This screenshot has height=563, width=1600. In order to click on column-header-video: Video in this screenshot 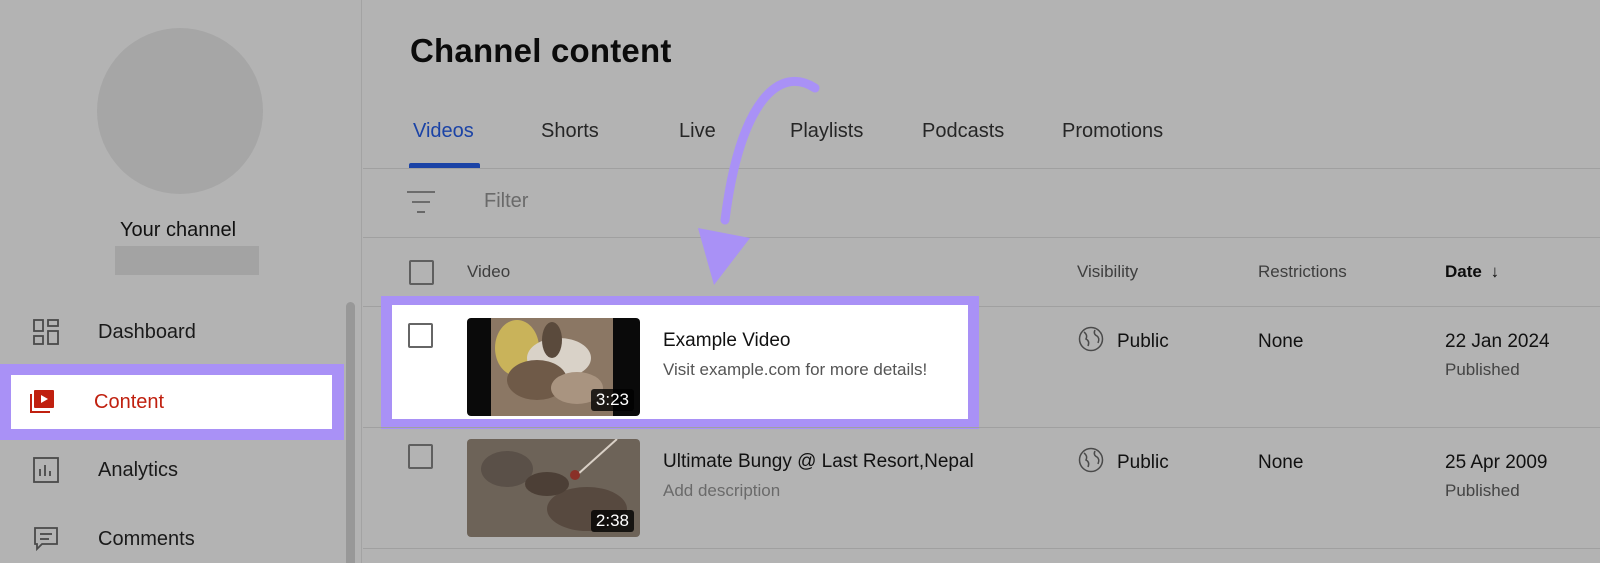, I will do `click(488, 272)`.